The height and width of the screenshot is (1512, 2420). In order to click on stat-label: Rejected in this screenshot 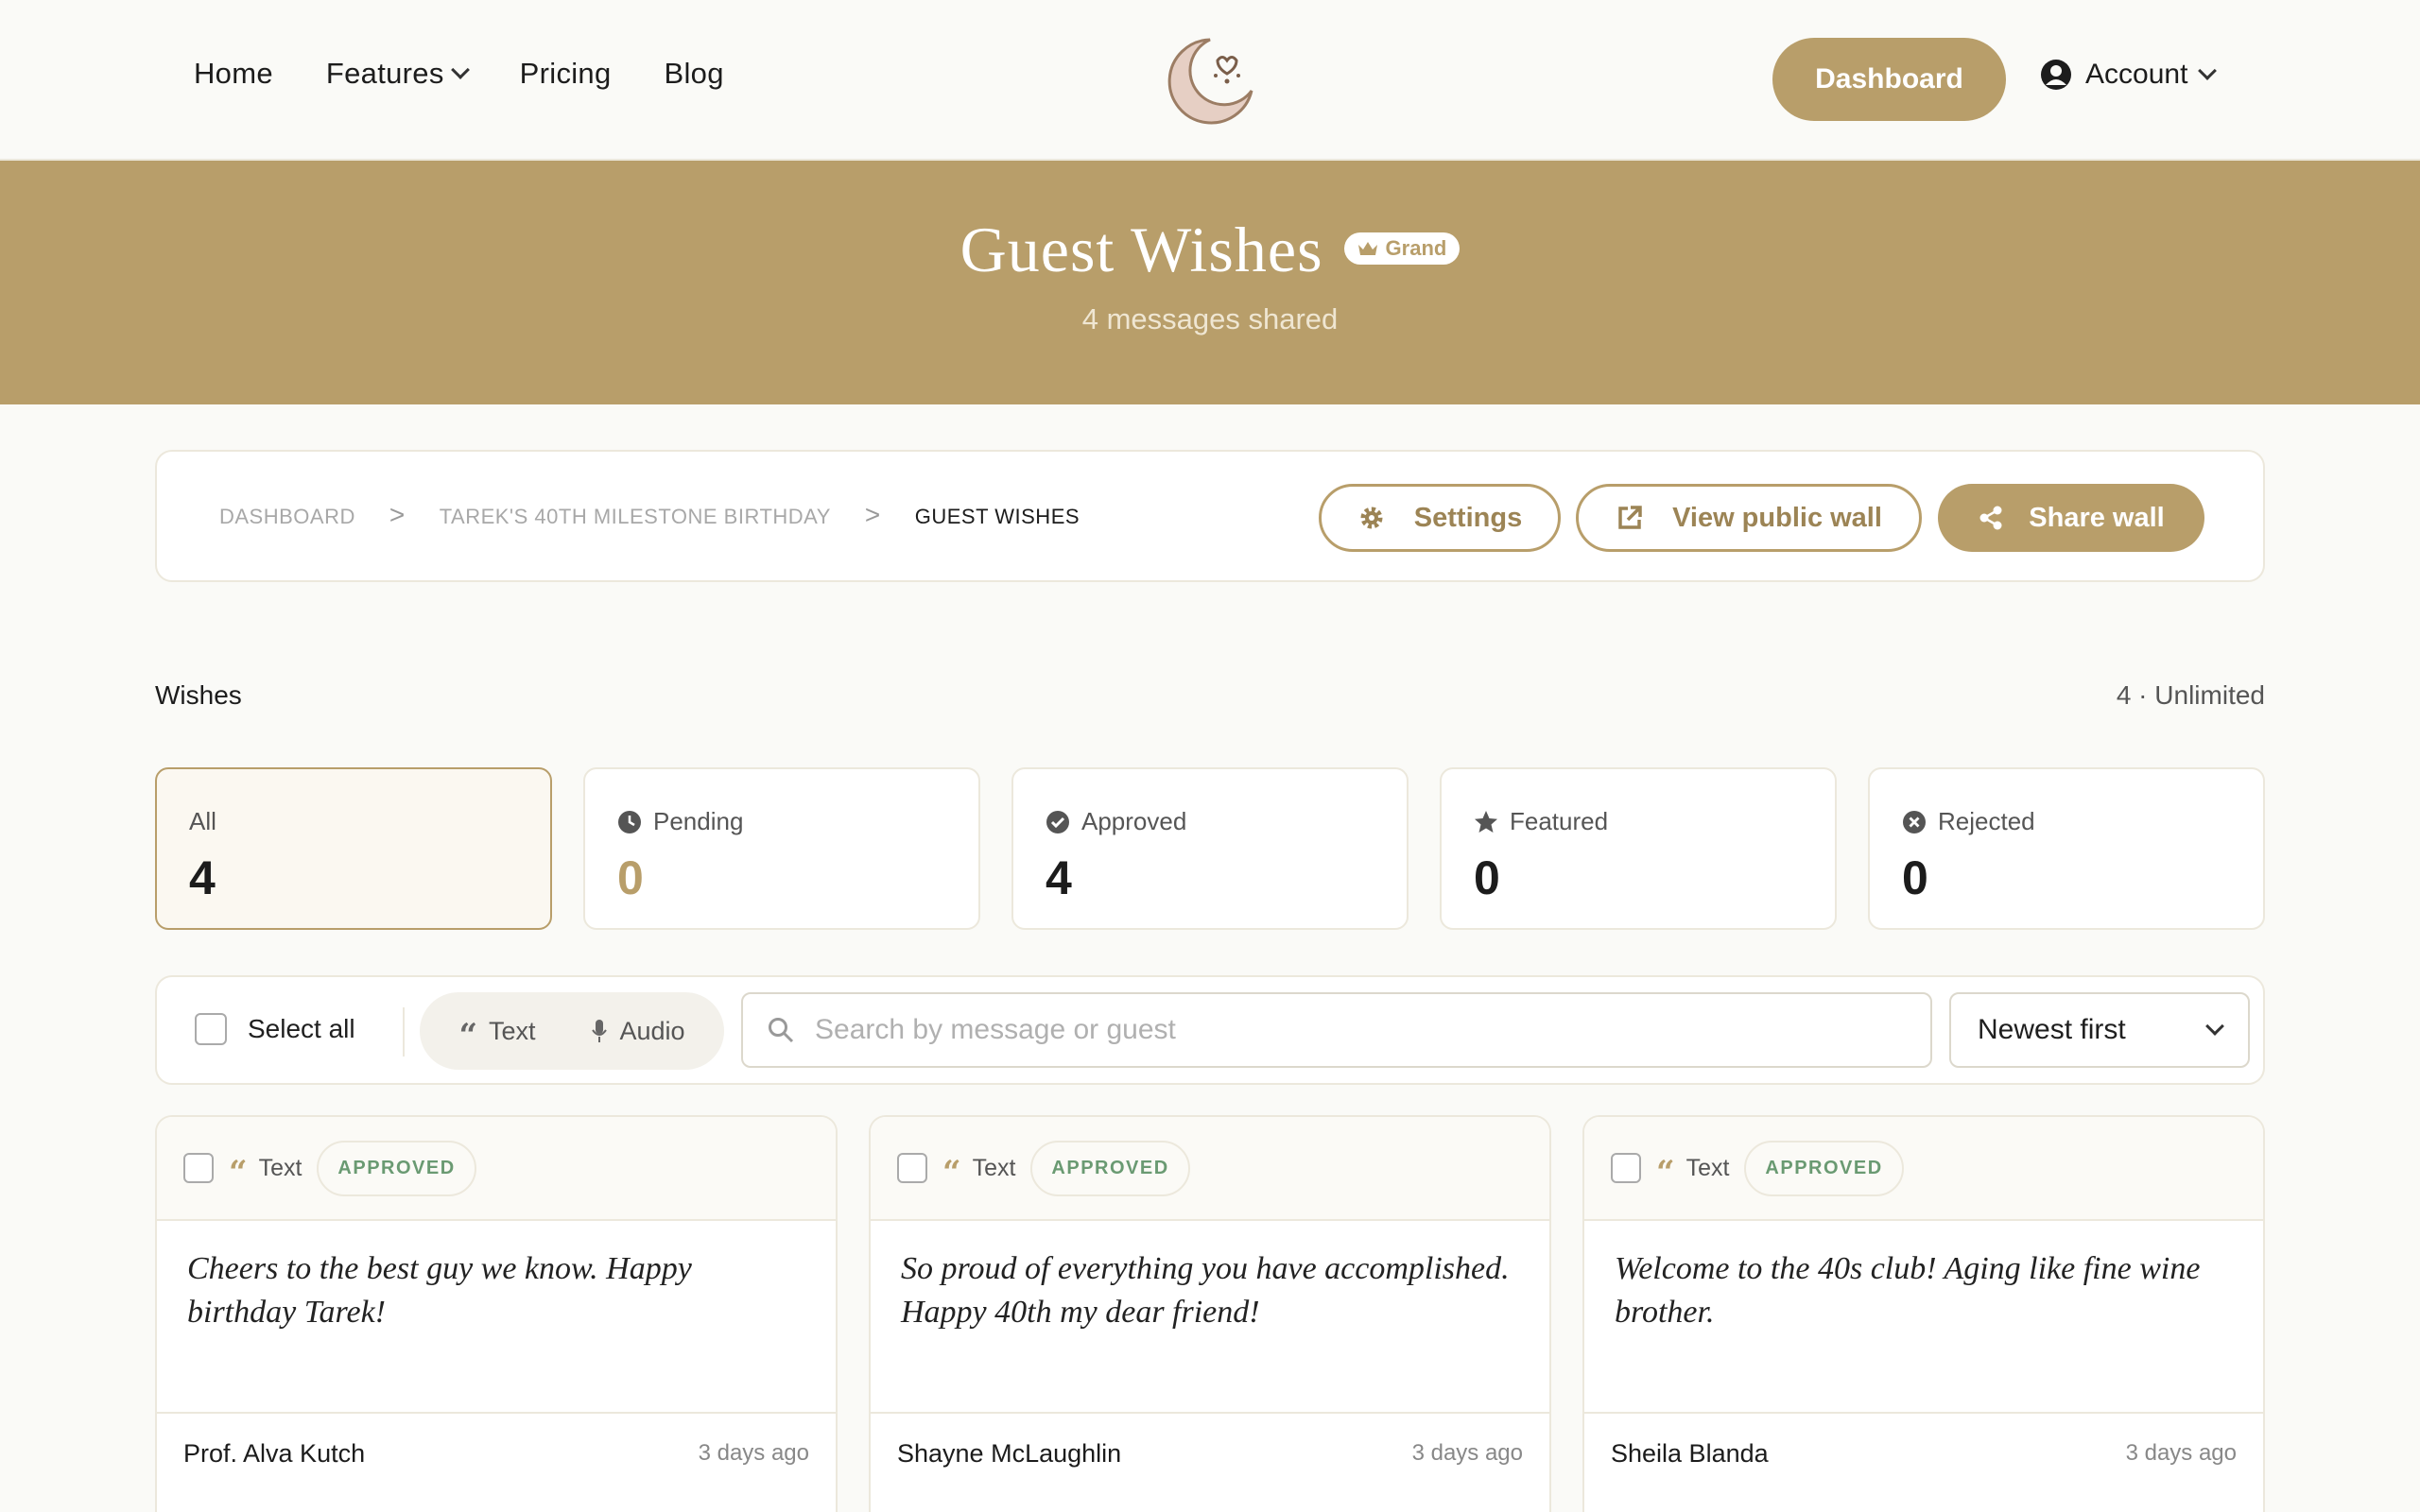, I will do `click(1986, 821)`.